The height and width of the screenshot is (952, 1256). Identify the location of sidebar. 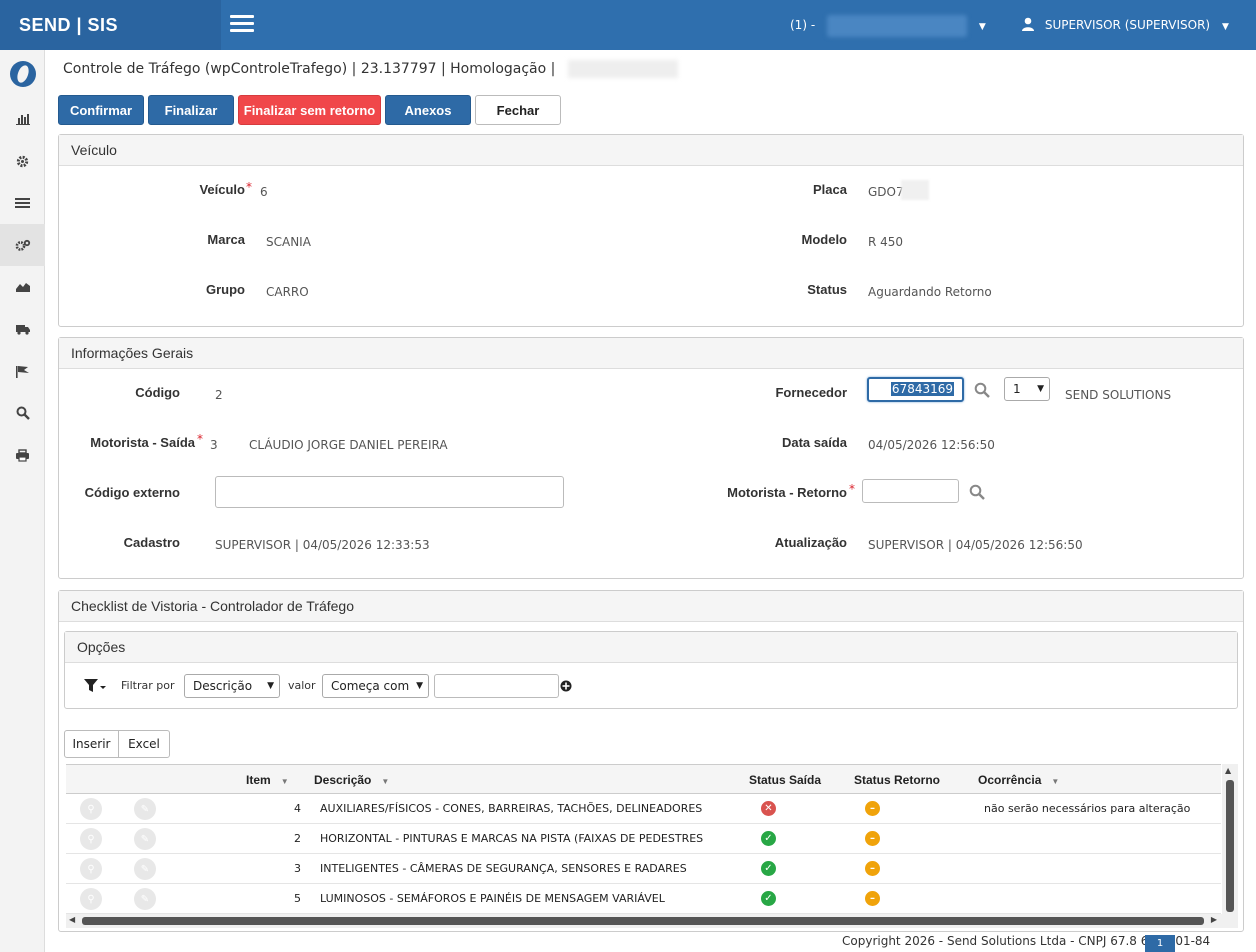
(22, 501).